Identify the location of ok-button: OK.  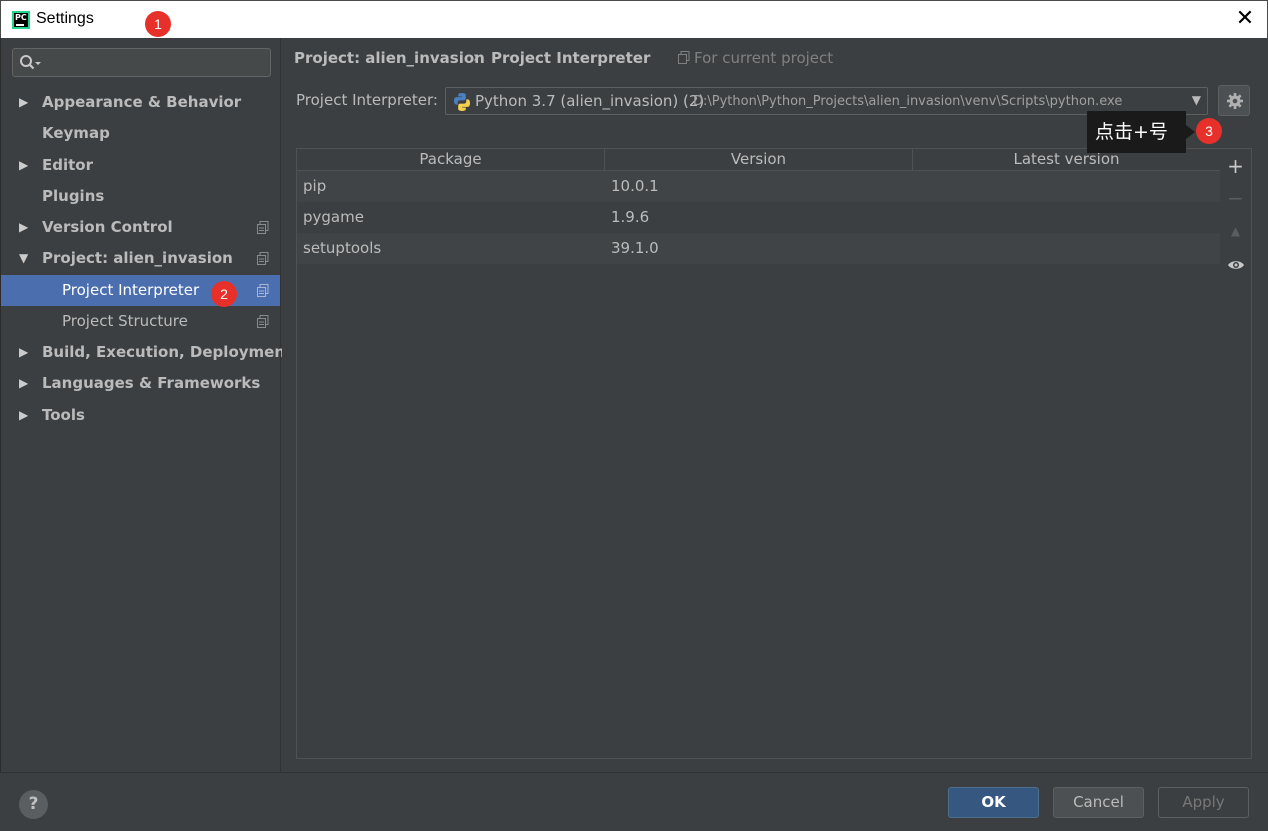
(993, 802).